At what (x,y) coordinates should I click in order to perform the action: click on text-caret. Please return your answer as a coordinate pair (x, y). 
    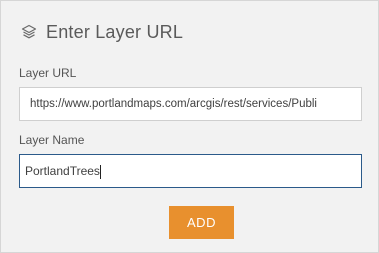
    Looking at the image, I should click on (100, 171).